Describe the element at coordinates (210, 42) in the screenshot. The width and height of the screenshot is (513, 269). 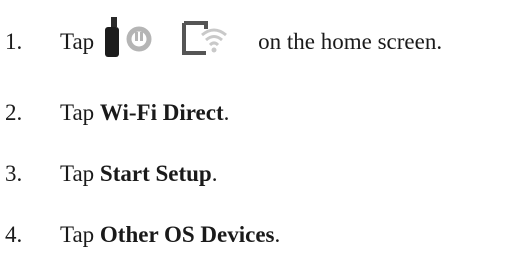
I see `wifi-direct-icon` at that location.